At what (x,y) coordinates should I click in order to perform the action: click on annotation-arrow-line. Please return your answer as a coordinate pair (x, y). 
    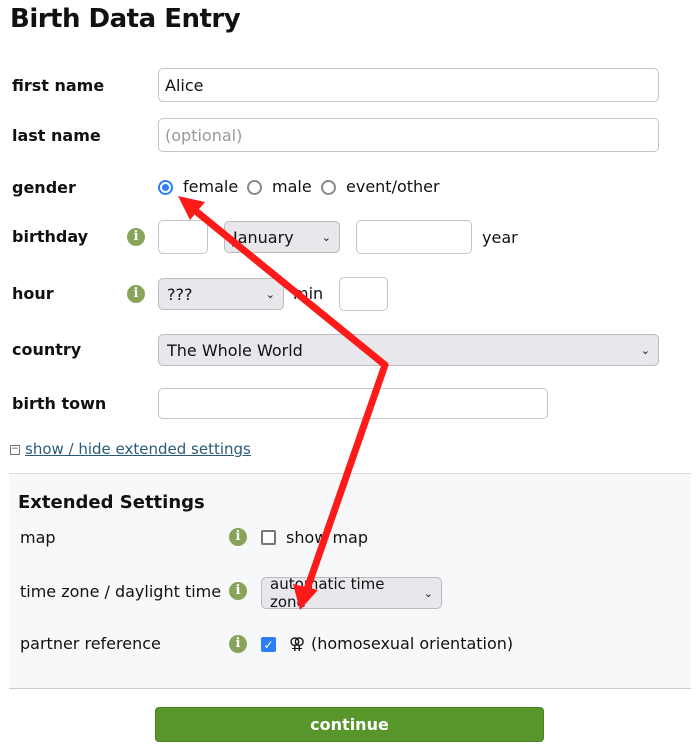
    Looking at the image, I should click on (289, 401).